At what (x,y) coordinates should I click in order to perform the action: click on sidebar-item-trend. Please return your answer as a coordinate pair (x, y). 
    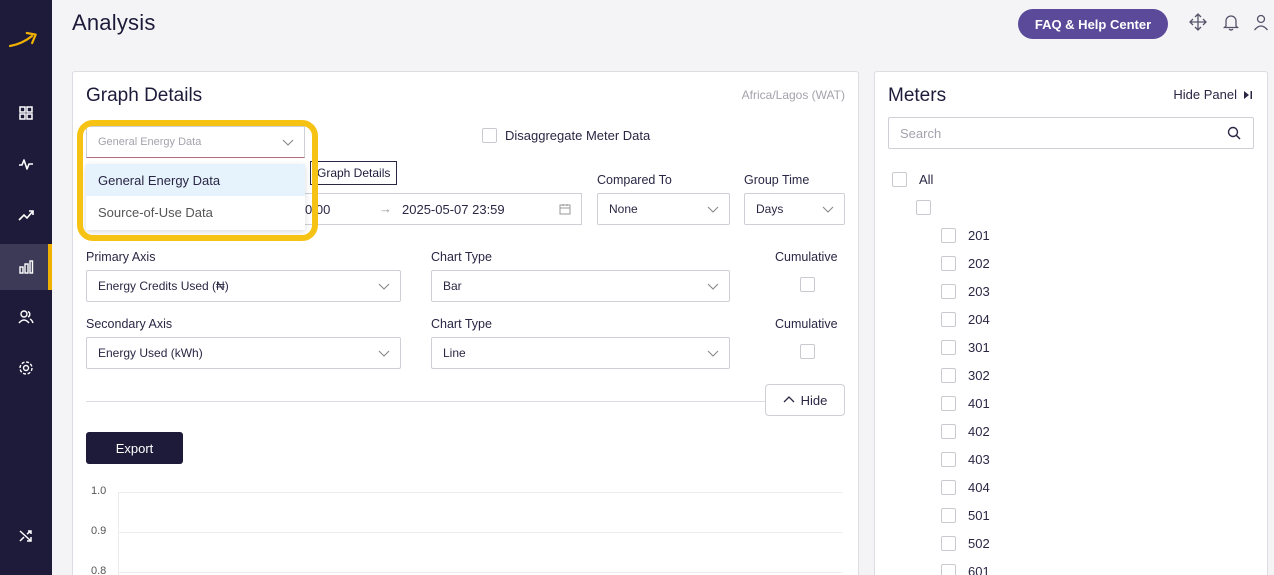
    Looking at the image, I should click on (26, 215).